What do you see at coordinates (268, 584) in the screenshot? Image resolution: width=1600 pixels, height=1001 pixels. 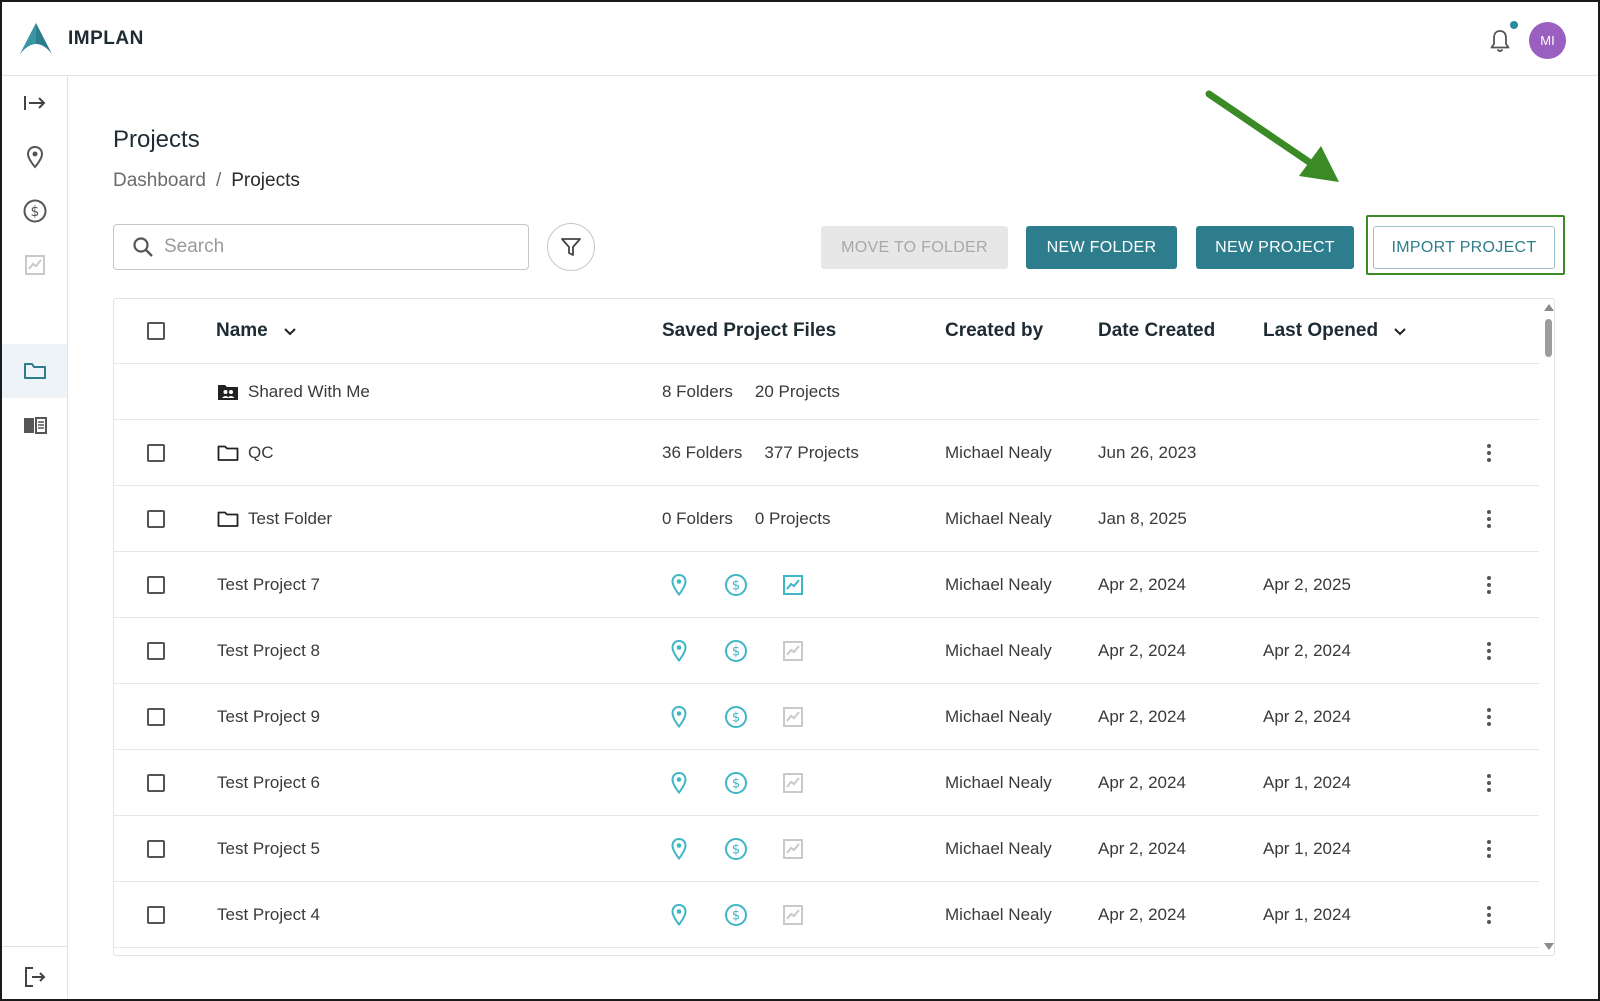 I see `project-name: Test Project 7` at bounding box center [268, 584].